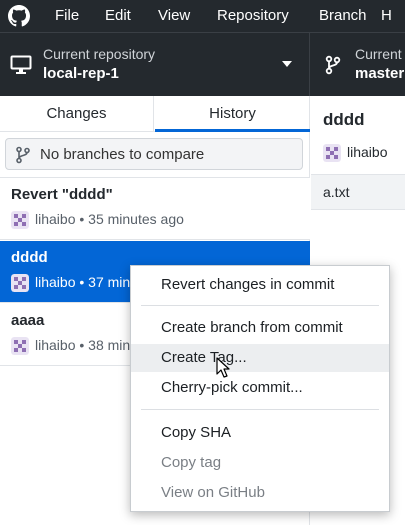  Describe the element at coordinates (358, 192) in the screenshot. I see `changed-file-row: a.txt` at that location.